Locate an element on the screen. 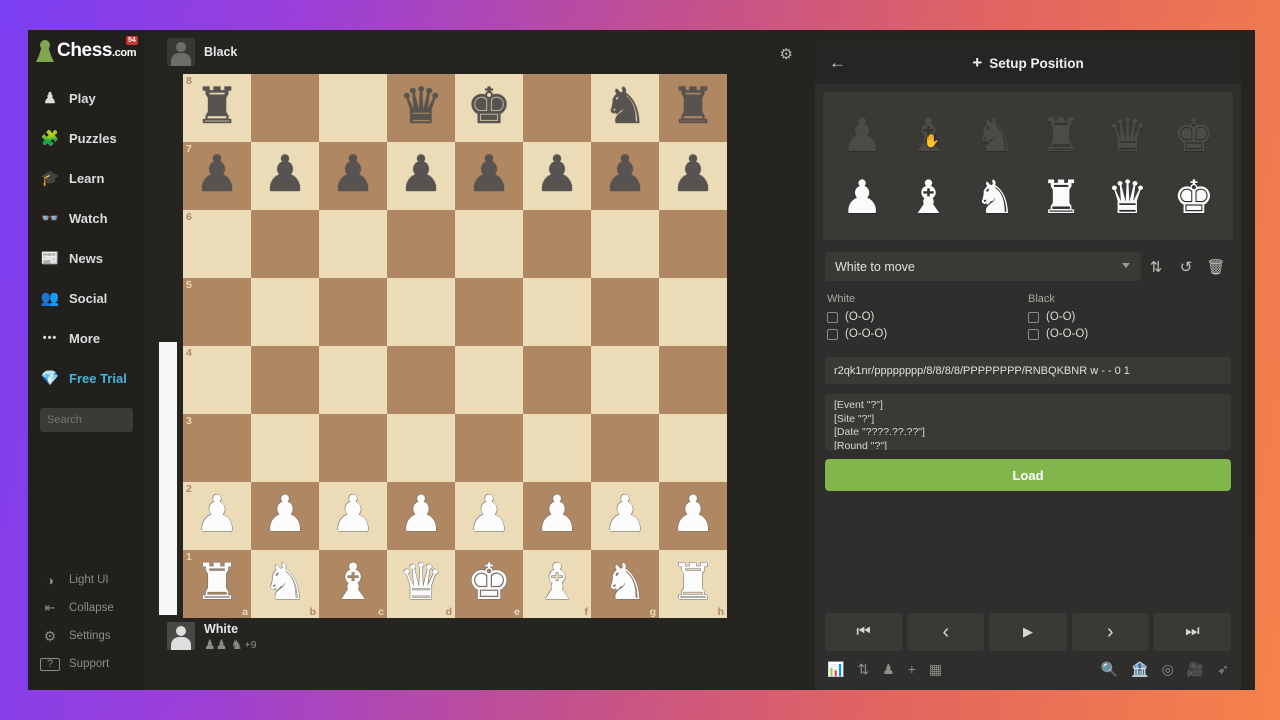 This screenshot has width=1280, height=720. notification-badge: 54 is located at coordinates (132, 40).